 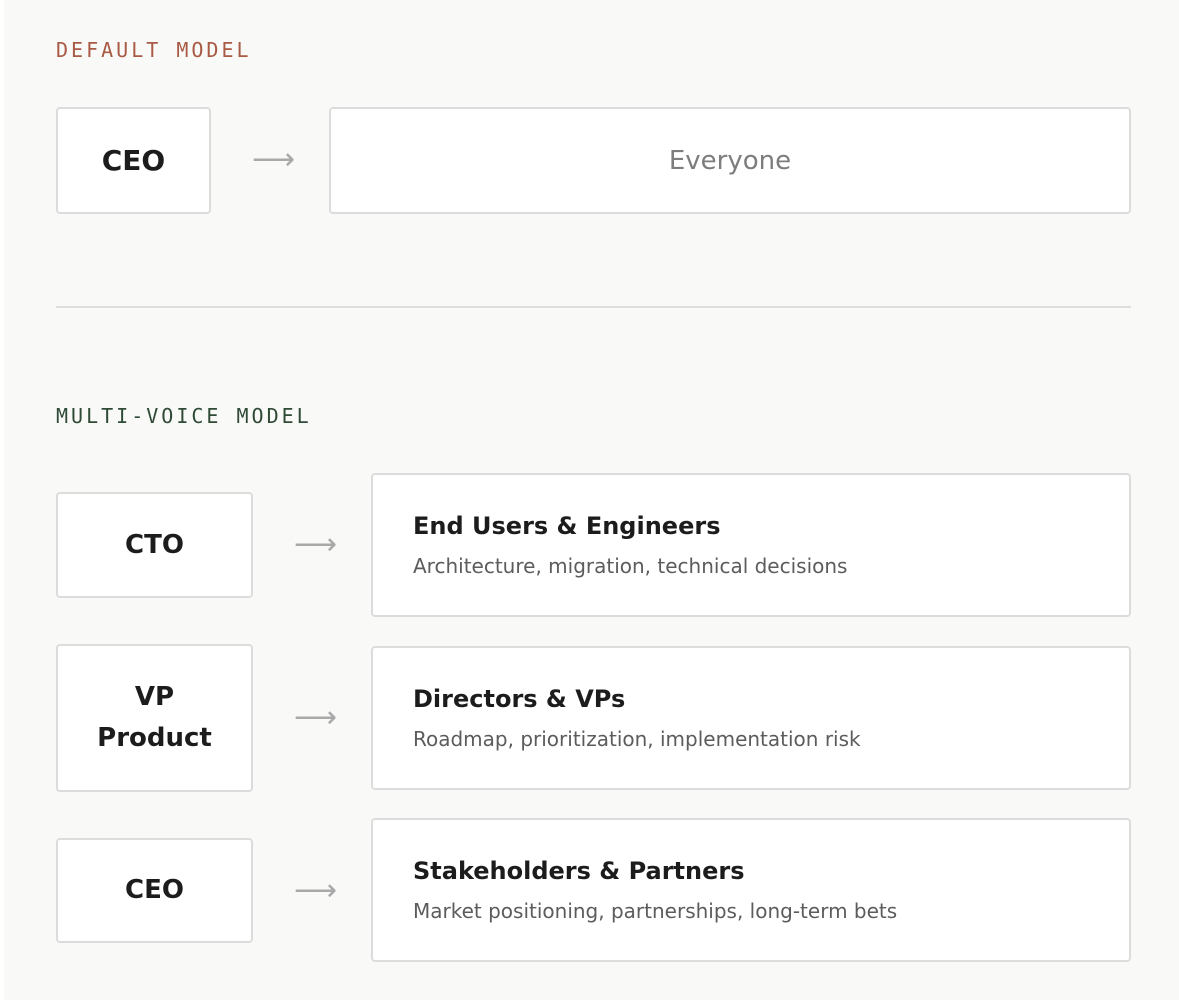 I want to click on default-role-text: CEO, so click(x=133, y=160).